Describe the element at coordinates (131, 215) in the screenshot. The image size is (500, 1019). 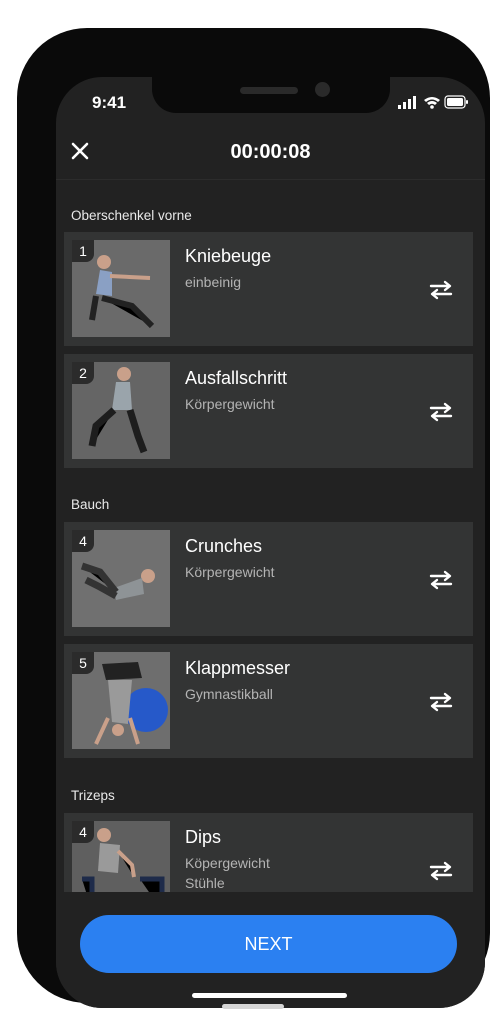
I see `section-title-oberschenkel: Oberschenkel vorne` at that location.